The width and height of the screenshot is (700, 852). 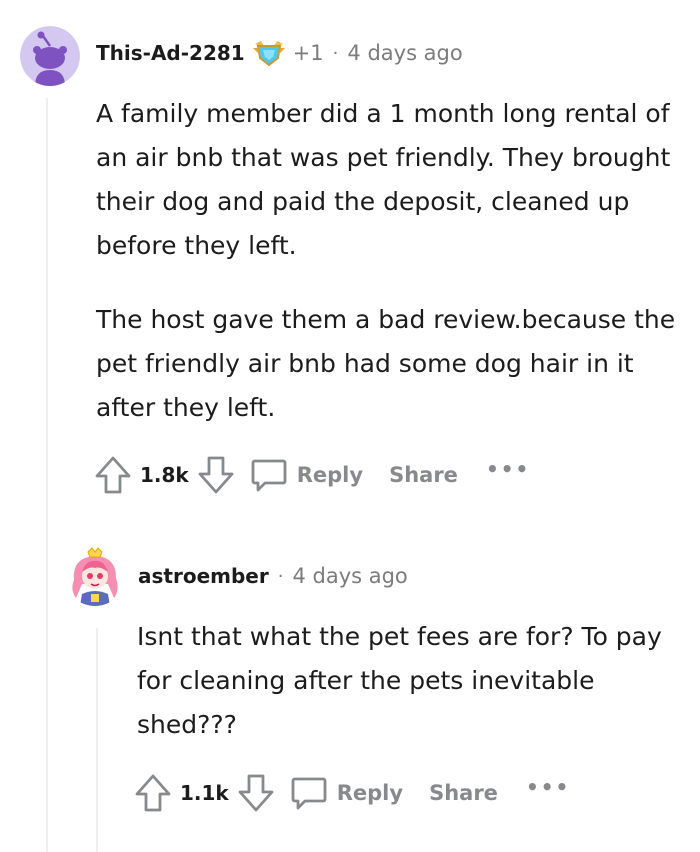 What do you see at coordinates (204, 793) in the screenshot?
I see `vote-score: 1.1k` at bounding box center [204, 793].